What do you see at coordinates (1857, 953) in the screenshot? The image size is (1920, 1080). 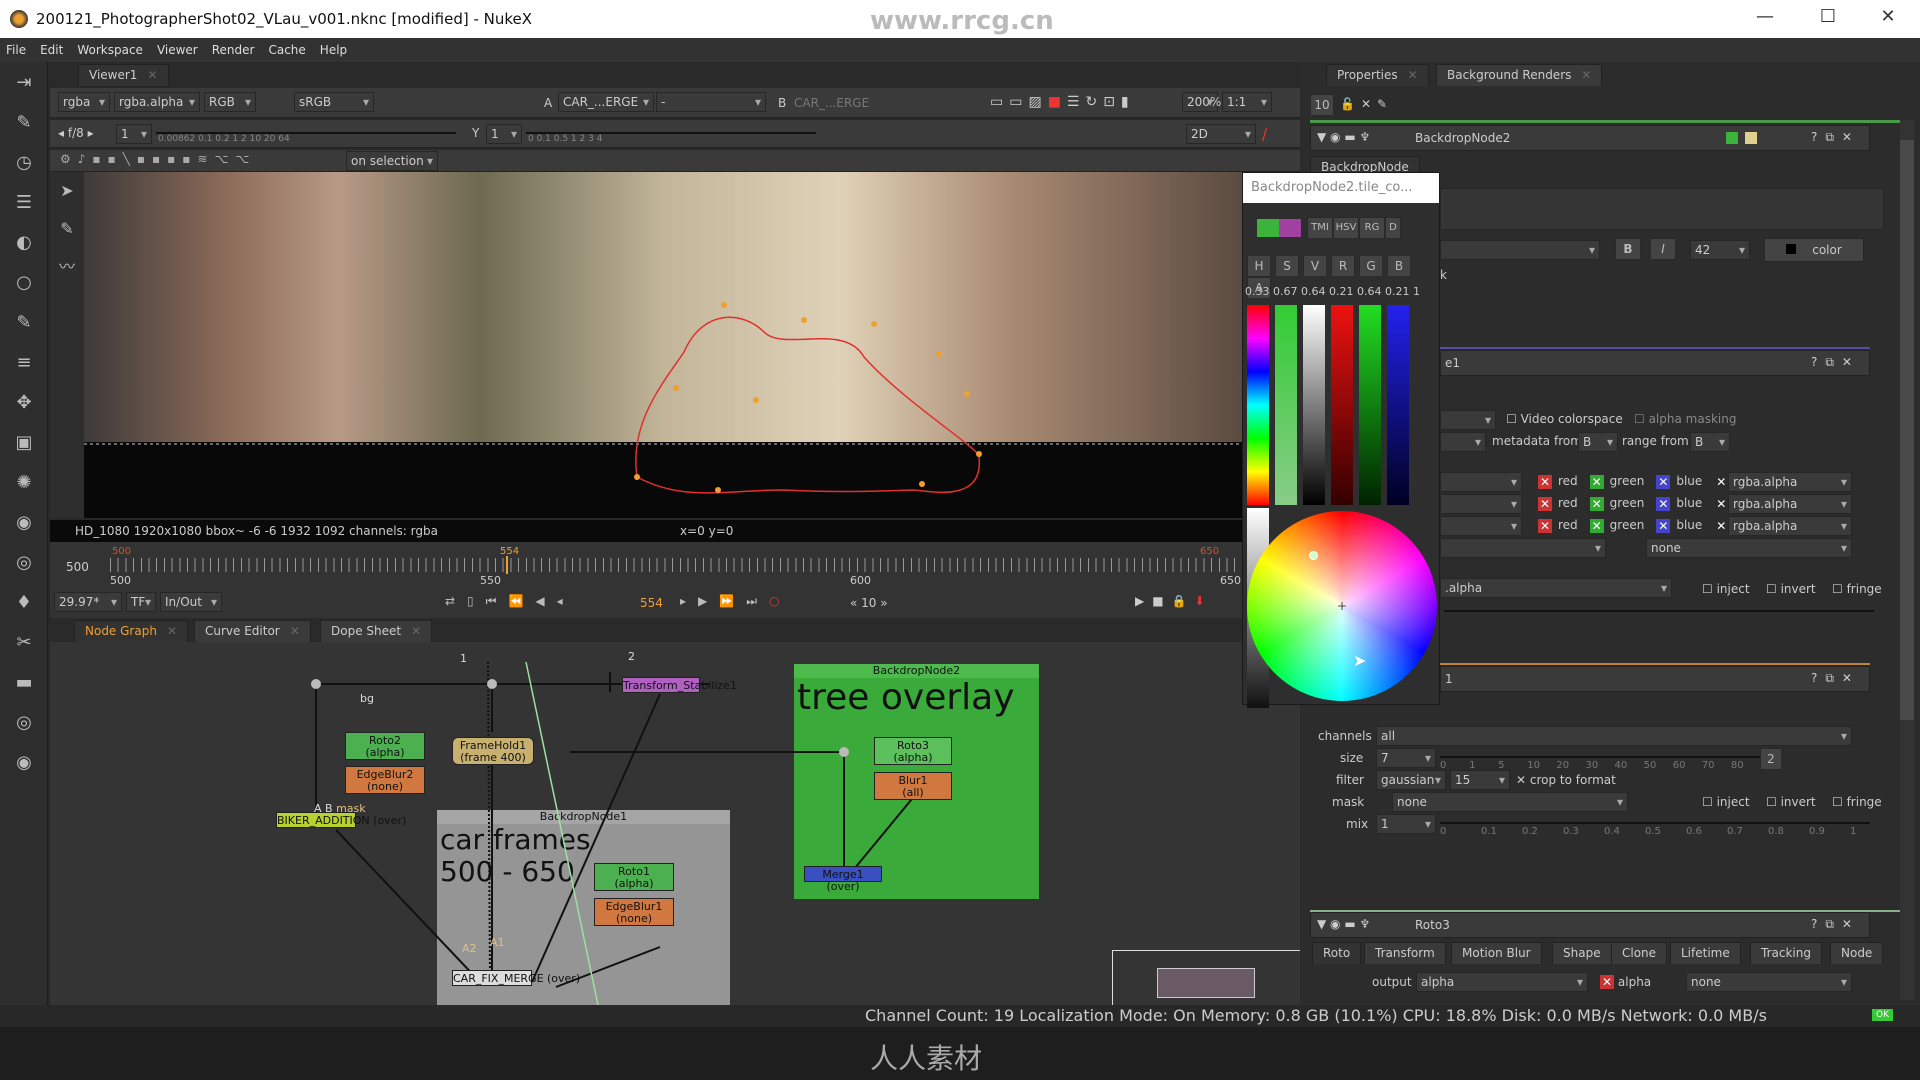 I see `tab-roto-node: Node` at bounding box center [1857, 953].